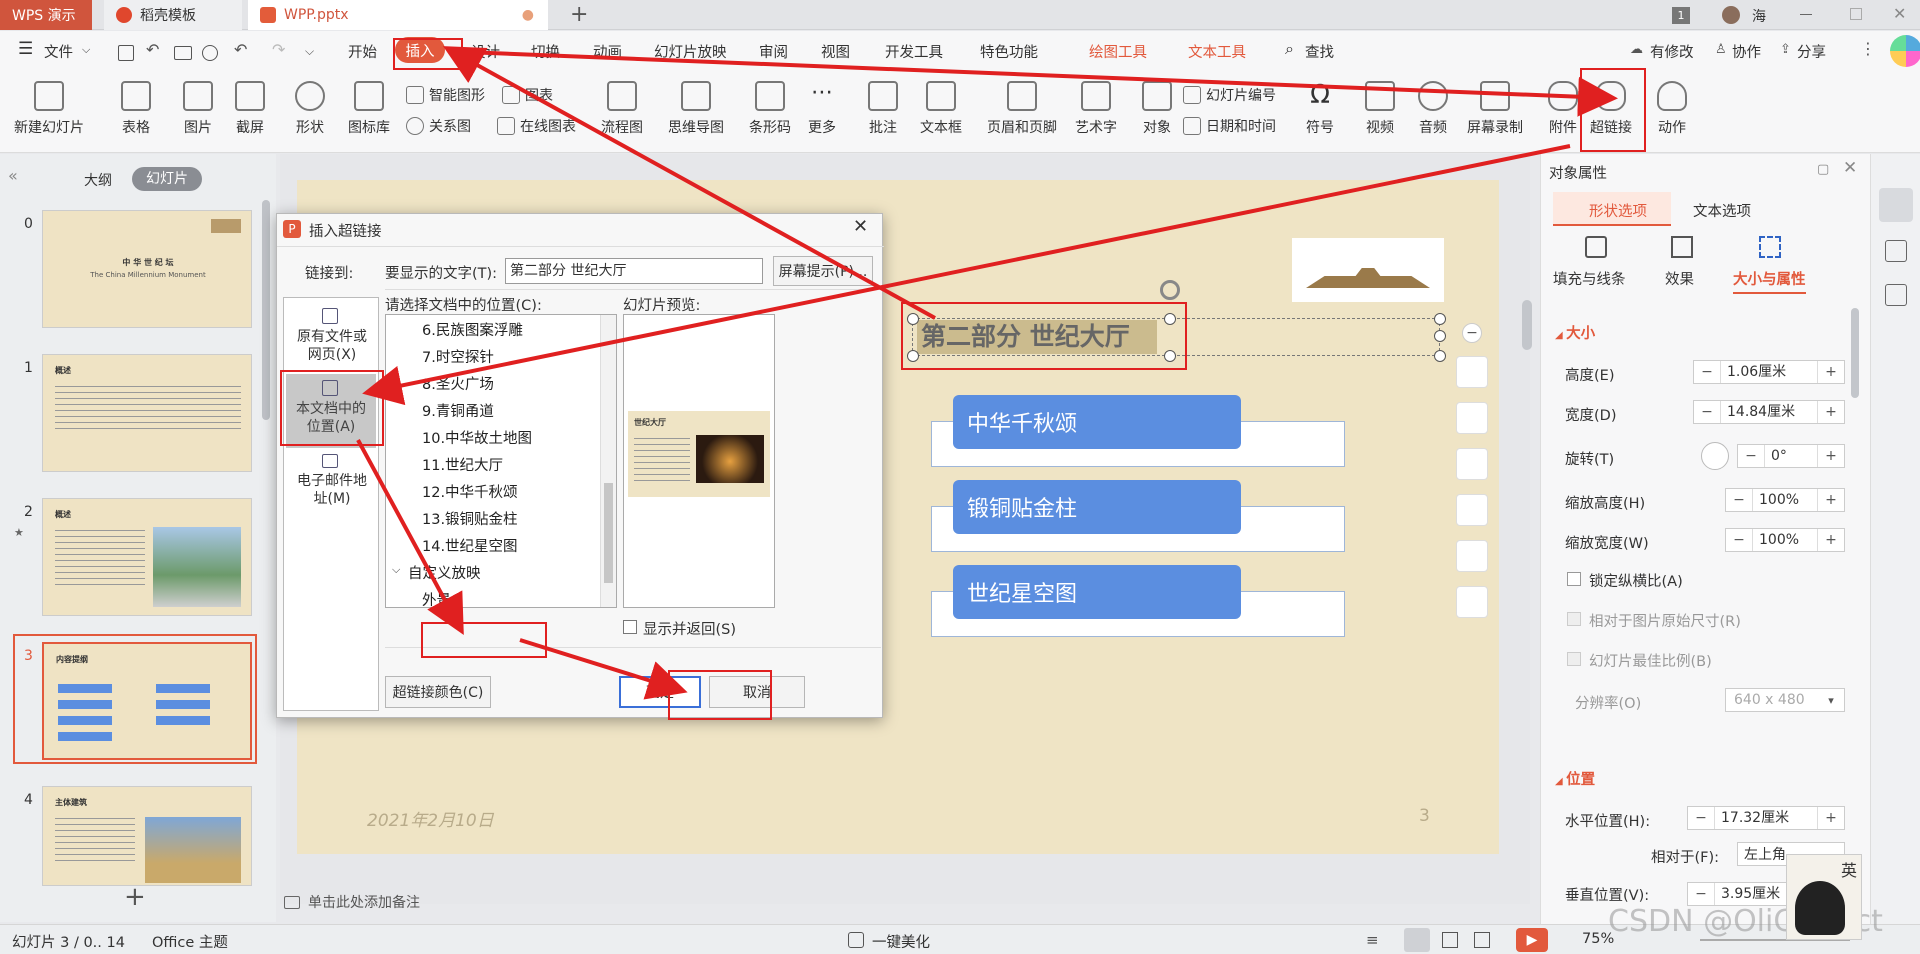 The height and width of the screenshot is (954, 1920). I want to click on arrow-this-document-to-hall, so click(410, 537).